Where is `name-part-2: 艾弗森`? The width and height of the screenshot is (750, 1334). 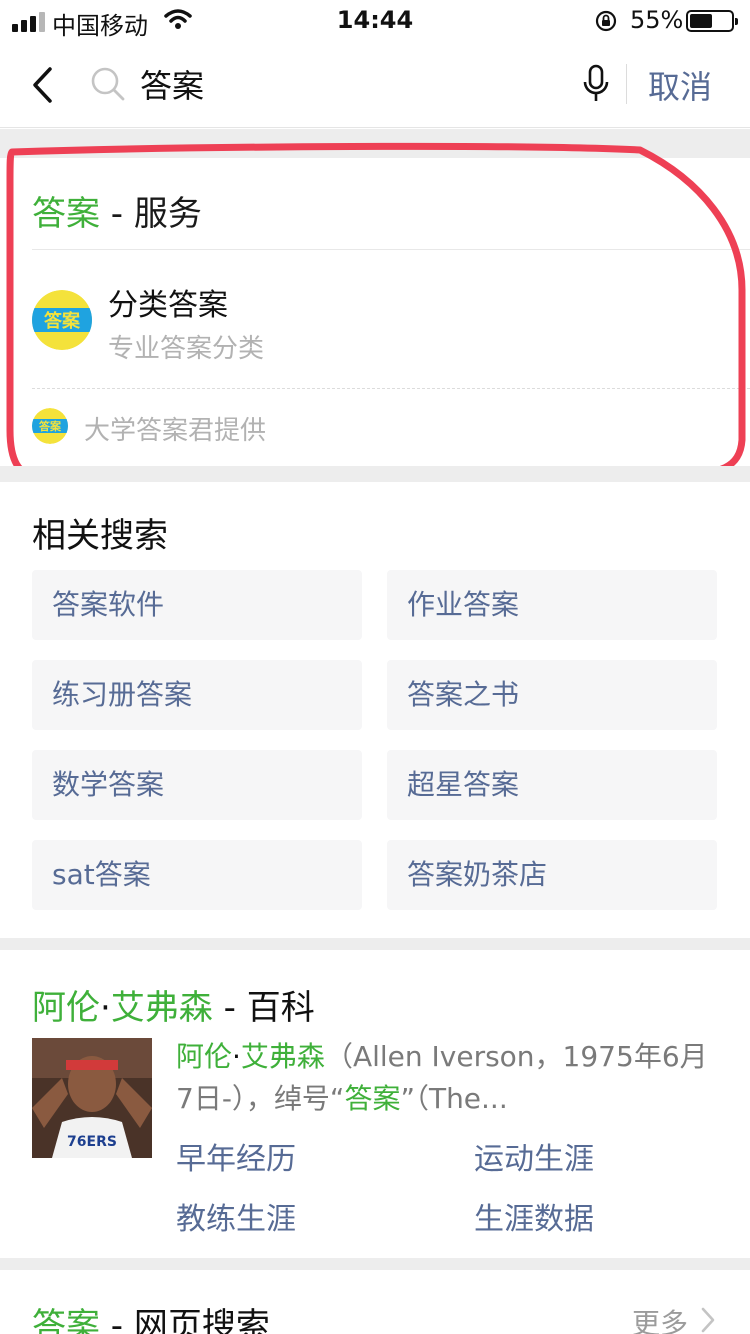
name-part-2: 艾弗森 is located at coordinates (161, 1008).